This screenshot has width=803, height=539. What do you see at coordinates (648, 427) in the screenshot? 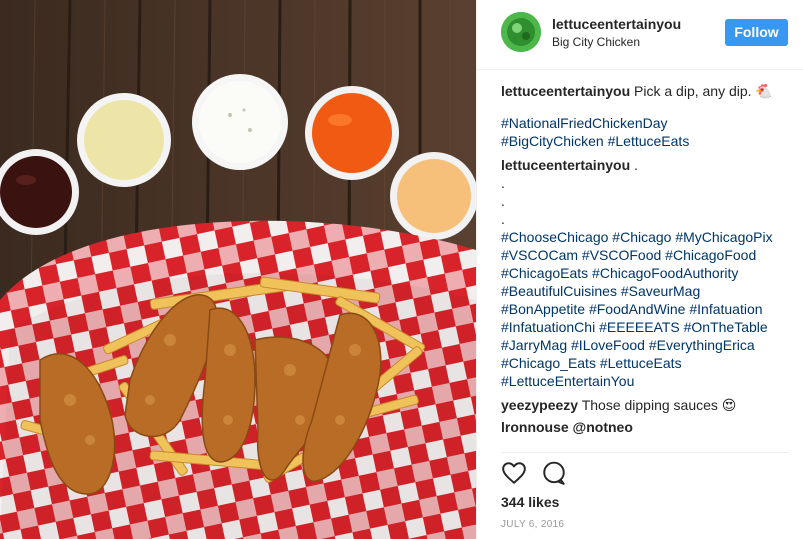
I see `comment-partial: lronnouse @notneo` at bounding box center [648, 427].